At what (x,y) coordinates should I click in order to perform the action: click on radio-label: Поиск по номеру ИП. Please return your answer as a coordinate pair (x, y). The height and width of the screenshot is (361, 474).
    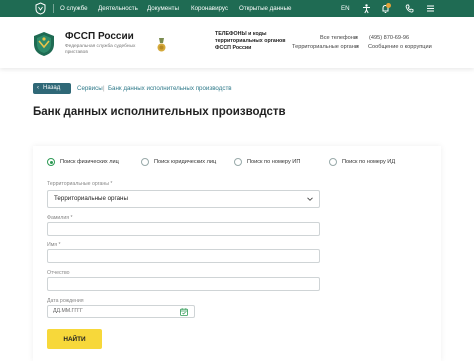
    Looking at the image, I should click on (274, 162).